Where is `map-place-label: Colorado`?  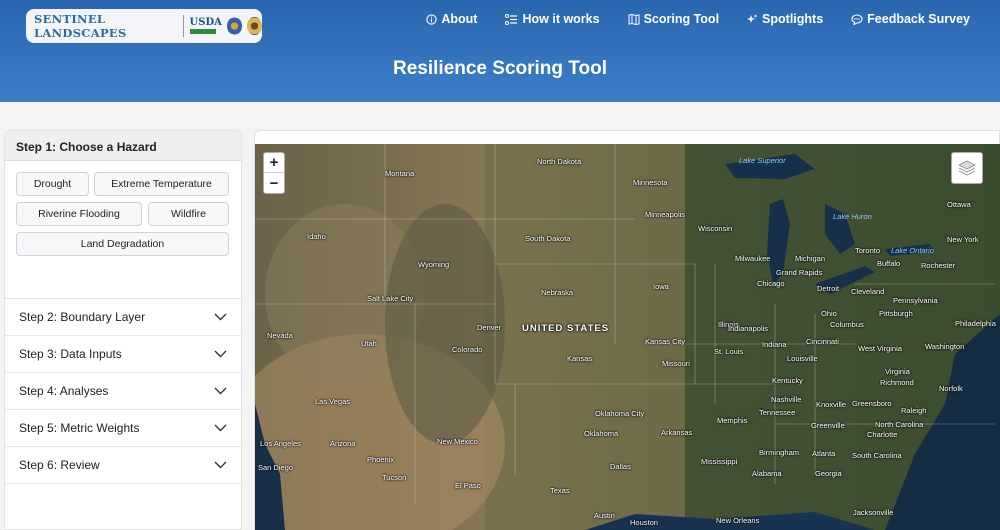 map-place-label: Colorado is located at coordinates (467, 349).